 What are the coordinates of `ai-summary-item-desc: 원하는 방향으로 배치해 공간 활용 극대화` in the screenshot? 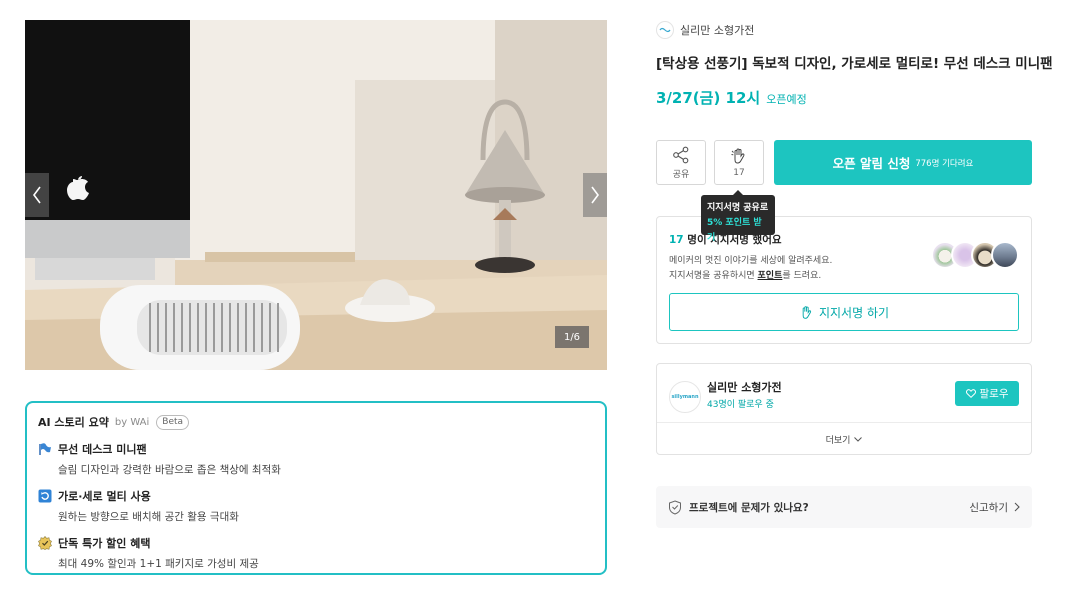 It's located at (148, 517).